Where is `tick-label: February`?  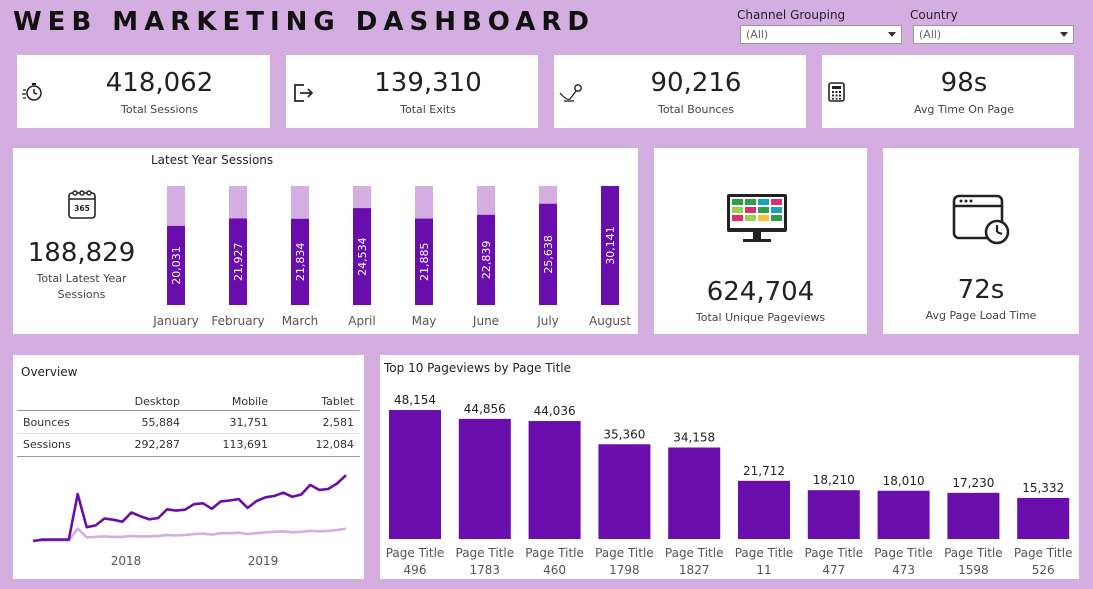 tick-label: February is located at coordinates (237, 321).